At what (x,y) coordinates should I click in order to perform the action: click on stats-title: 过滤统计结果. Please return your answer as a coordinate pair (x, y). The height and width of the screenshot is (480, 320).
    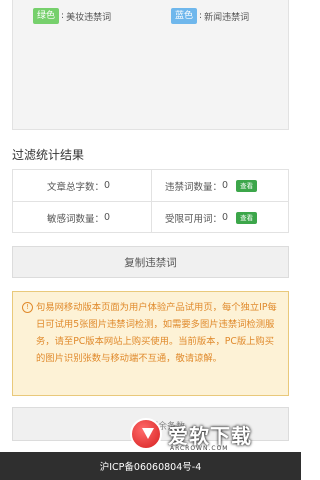
    Looking at the image, I should click on (48, 155).